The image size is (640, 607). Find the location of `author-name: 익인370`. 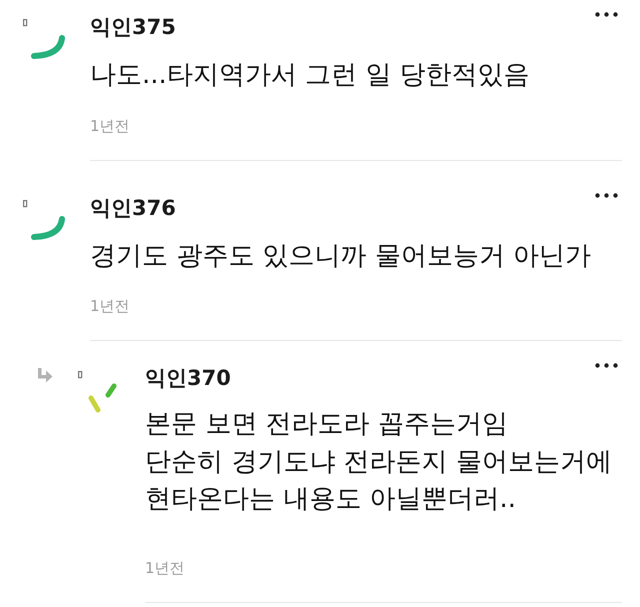

author-name: 익인370 is located at coordinates (188, 378).